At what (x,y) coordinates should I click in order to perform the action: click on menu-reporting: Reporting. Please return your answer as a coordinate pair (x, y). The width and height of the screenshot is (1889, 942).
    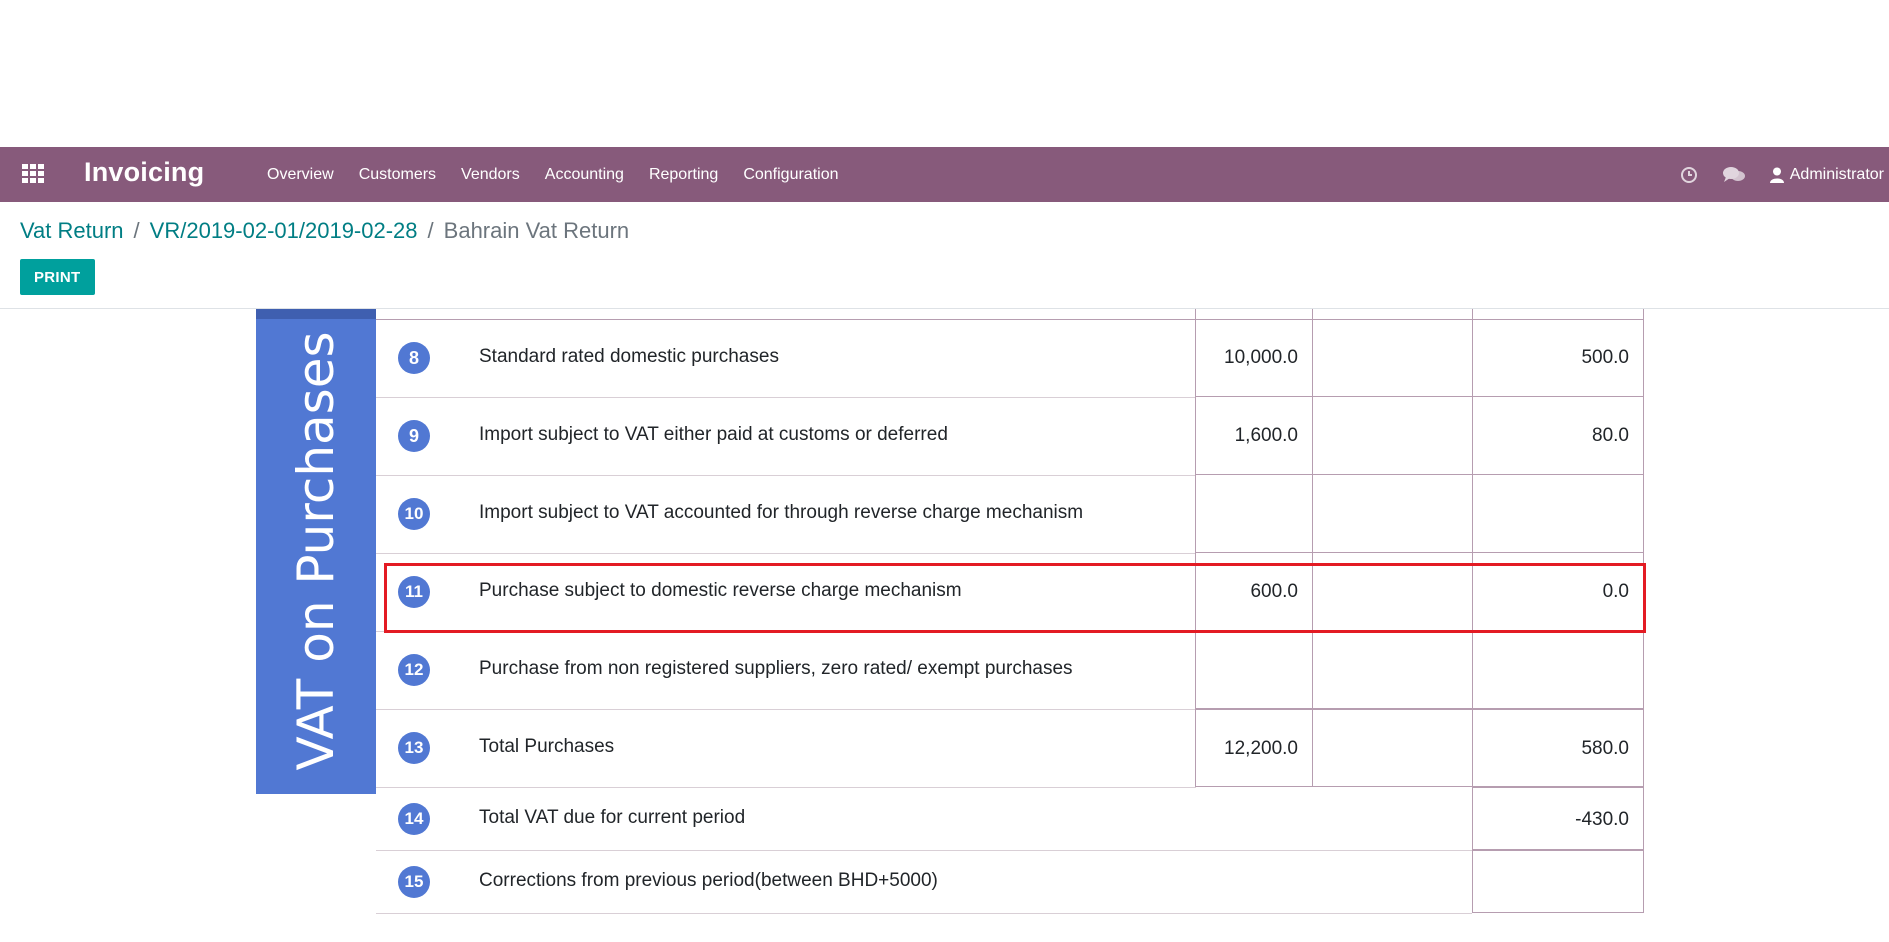
    Looking at the image, I should click on (683, 175).